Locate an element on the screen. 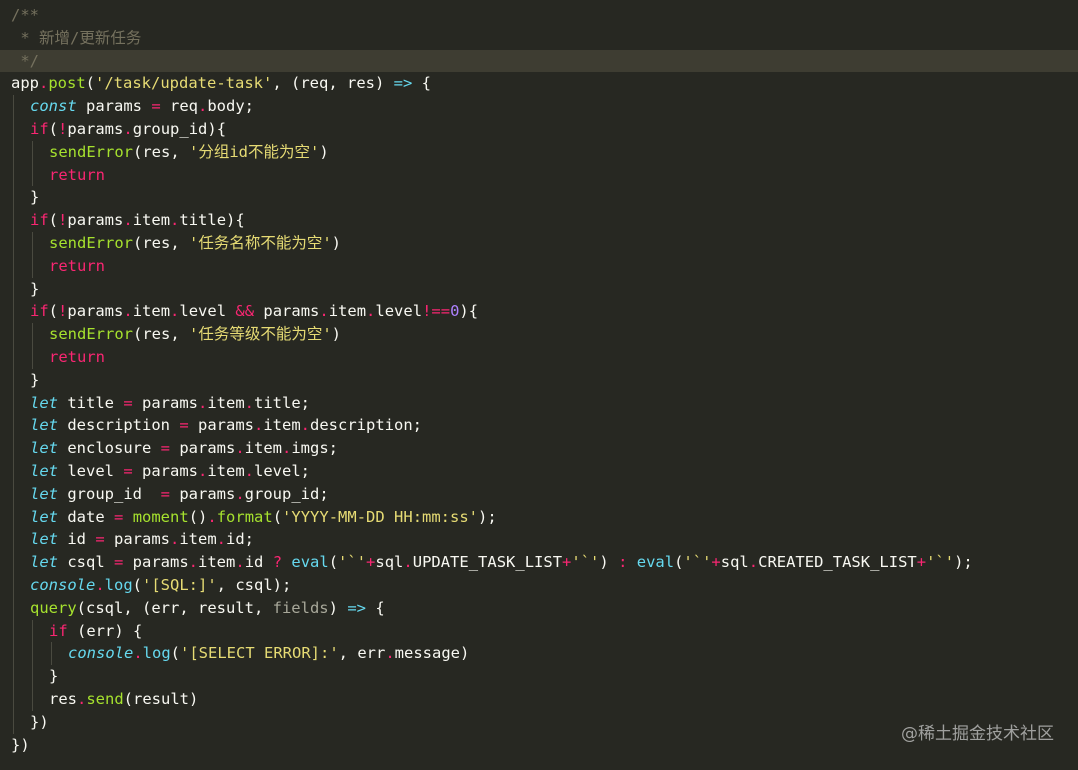  code-token: level is located at coordinates (91, 470).